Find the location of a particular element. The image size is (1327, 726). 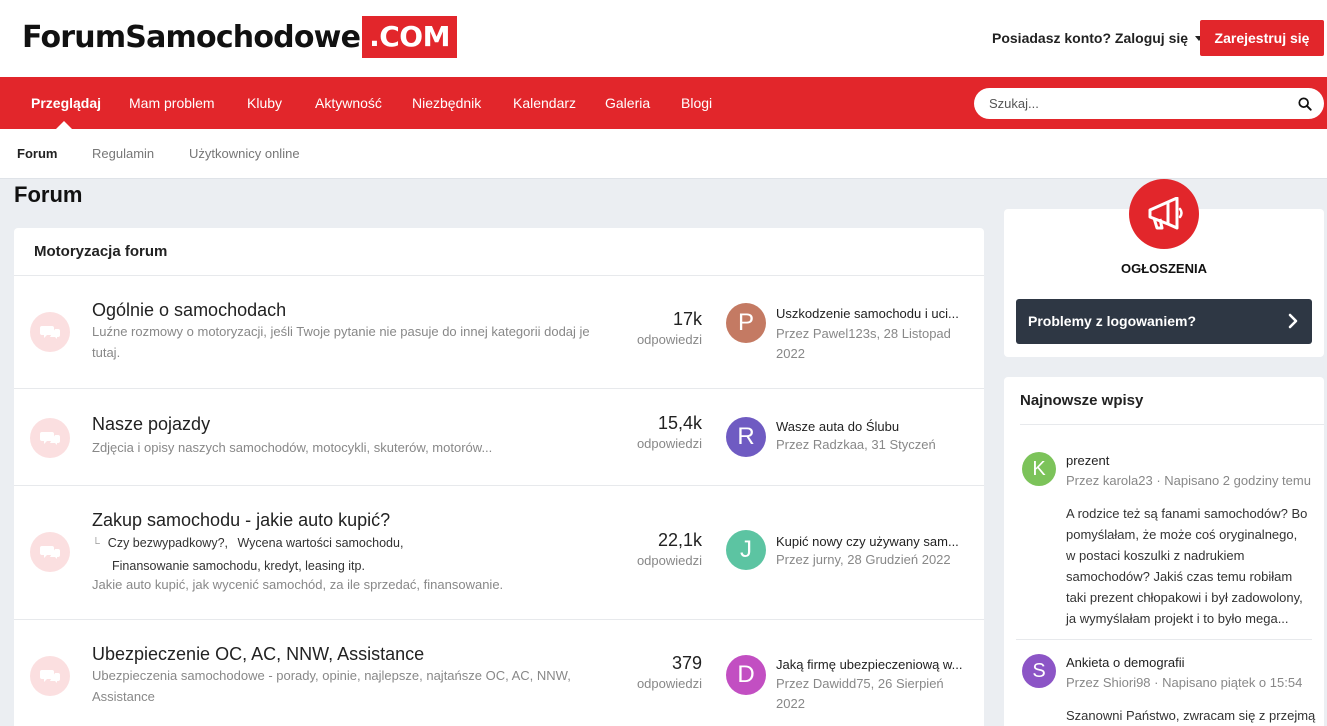

search-box is located at coordinates (1149, 103).